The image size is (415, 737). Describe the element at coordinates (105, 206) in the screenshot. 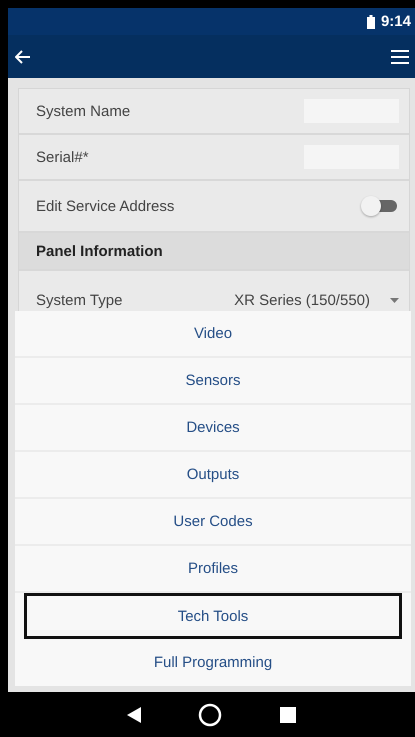

I see `field-label: Edit Service Address` at that location.